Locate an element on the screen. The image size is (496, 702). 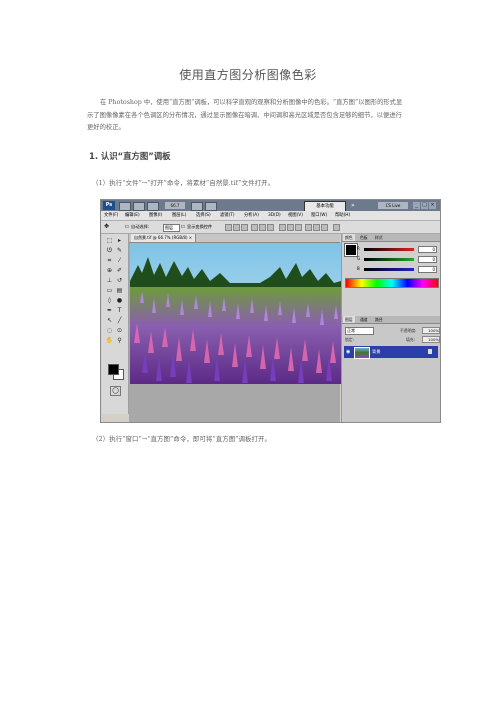
menu-edit: 编辑(E) is located at coordinates (132, 215).